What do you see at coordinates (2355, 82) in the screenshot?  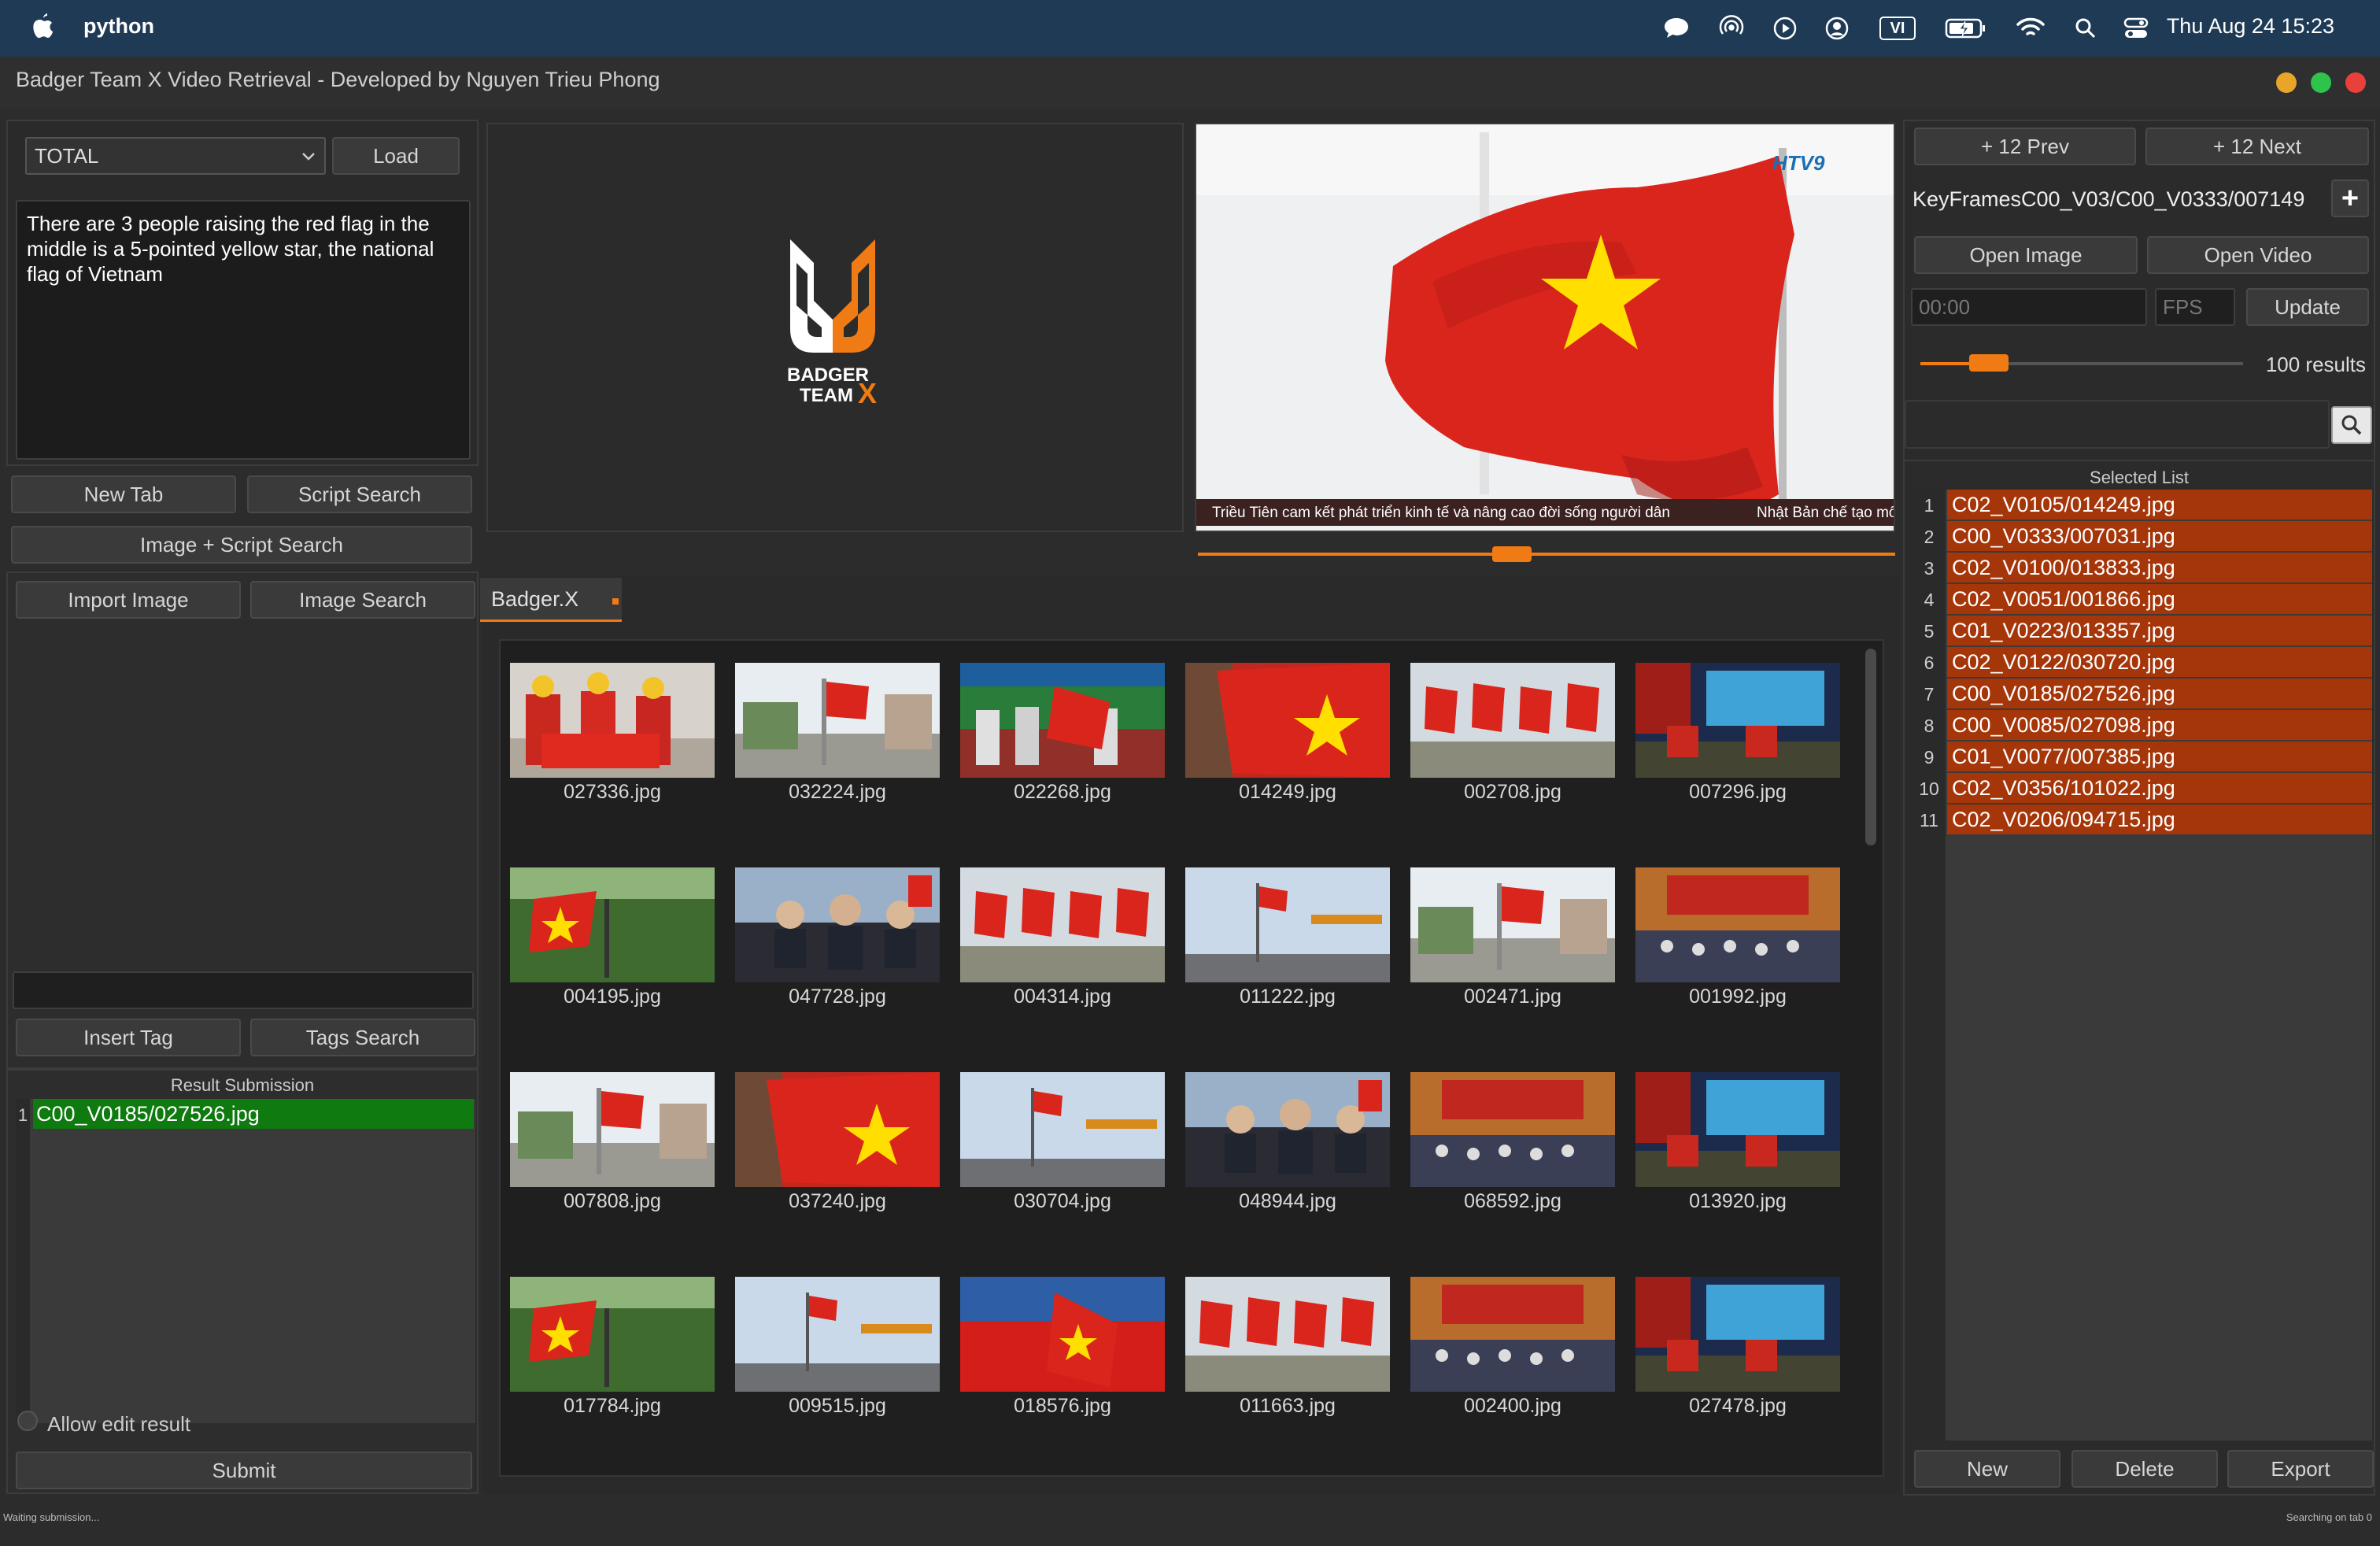 I see `close-button` at bounding box center [2355, 82].